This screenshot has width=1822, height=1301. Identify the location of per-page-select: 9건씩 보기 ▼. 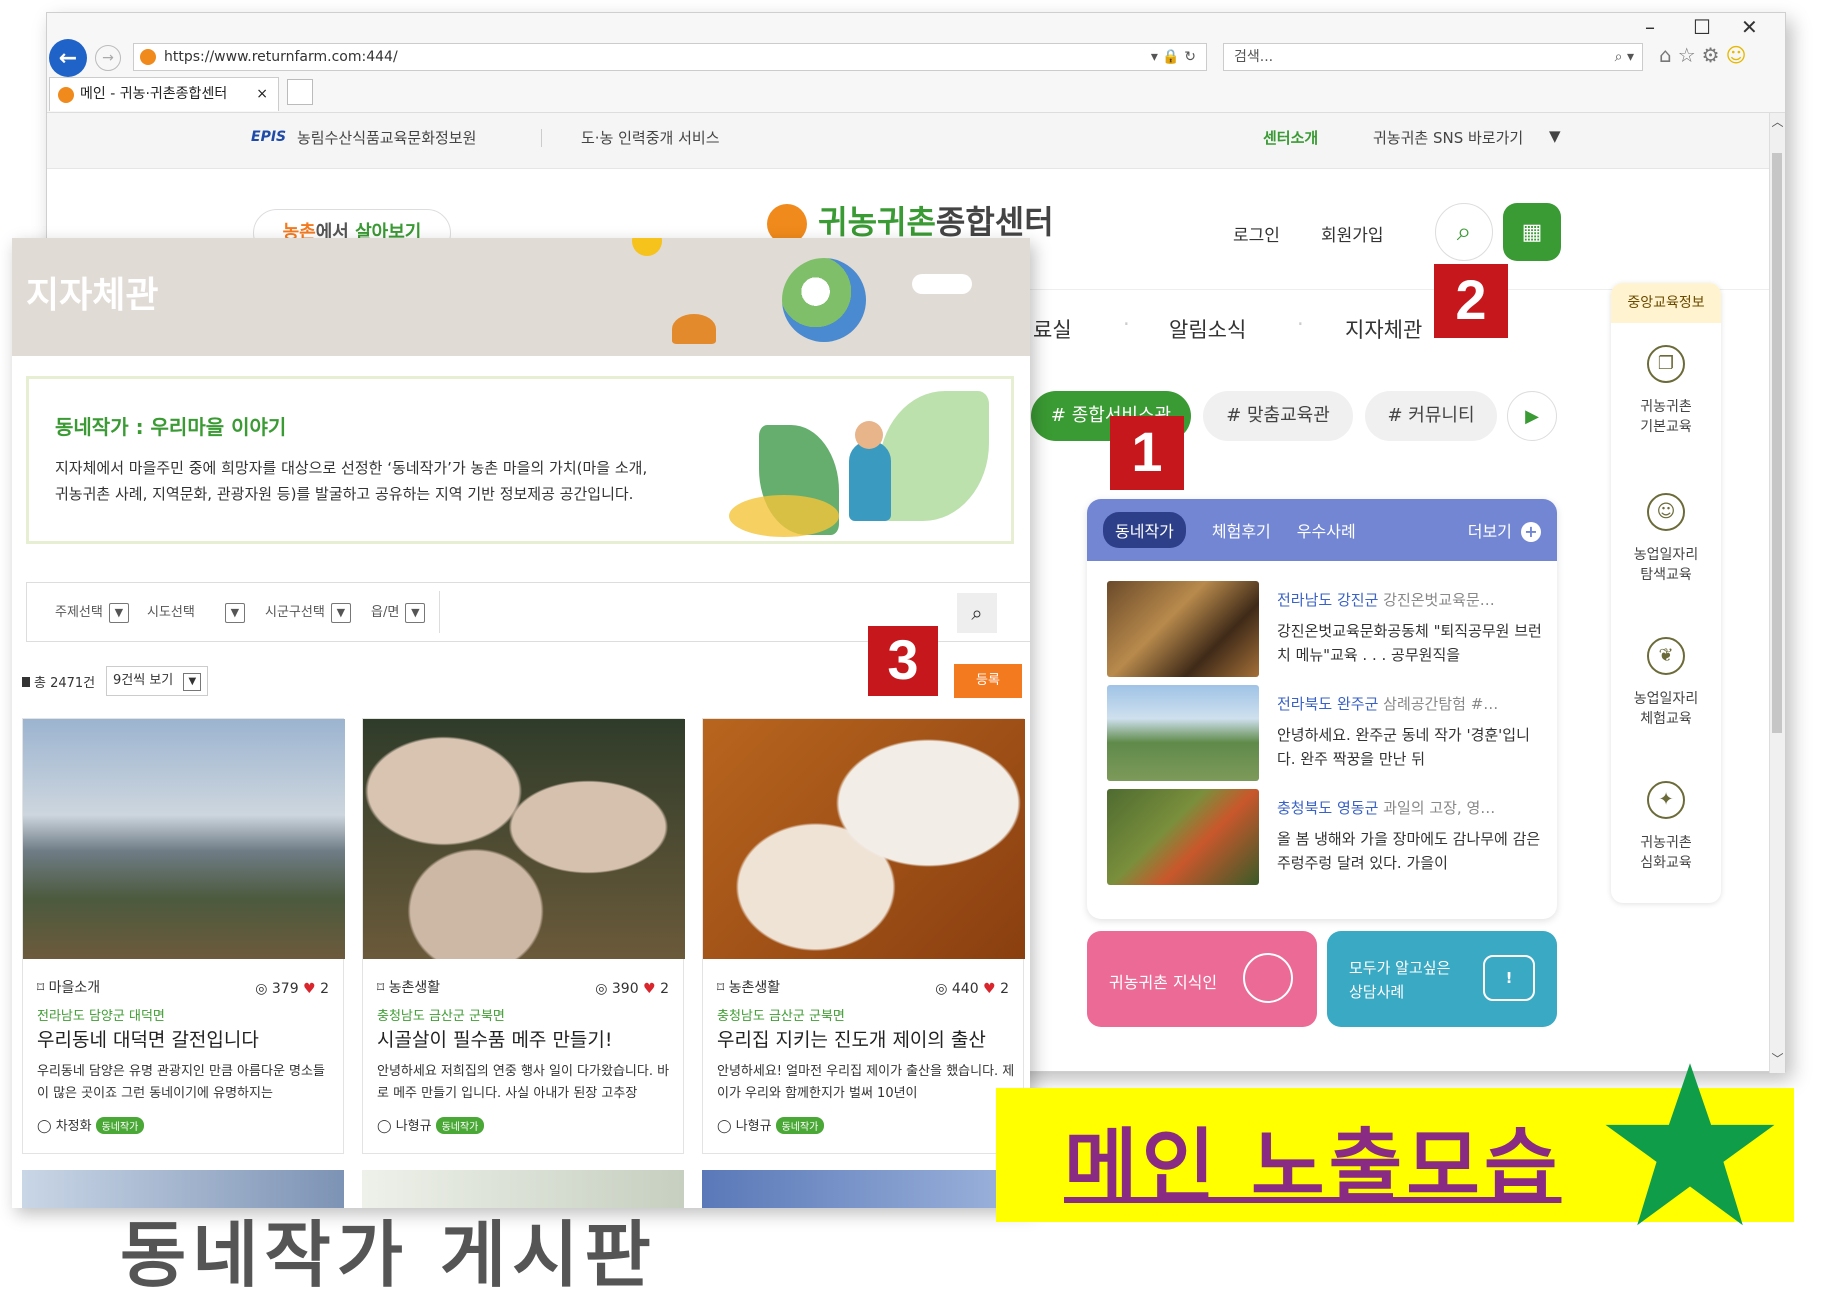
(157, 681).